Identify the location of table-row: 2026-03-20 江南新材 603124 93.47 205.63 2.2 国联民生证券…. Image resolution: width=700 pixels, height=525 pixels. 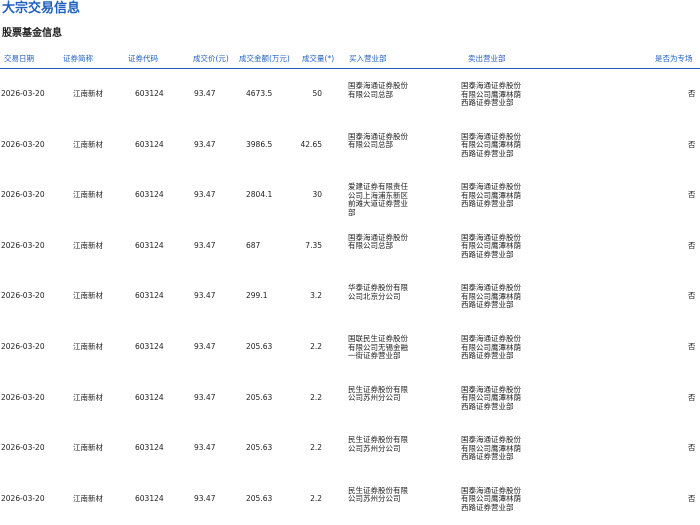
(350, 348).